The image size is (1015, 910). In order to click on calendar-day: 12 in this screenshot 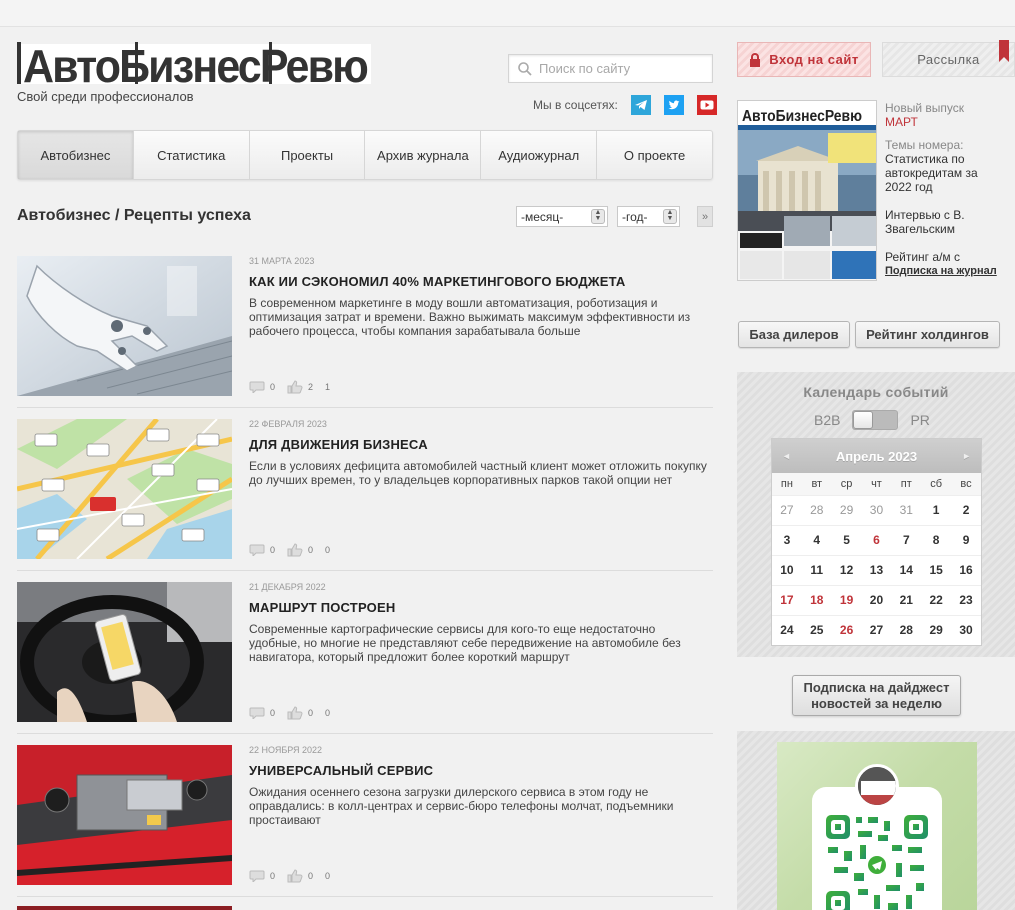, I will do `click(846, 569)`.